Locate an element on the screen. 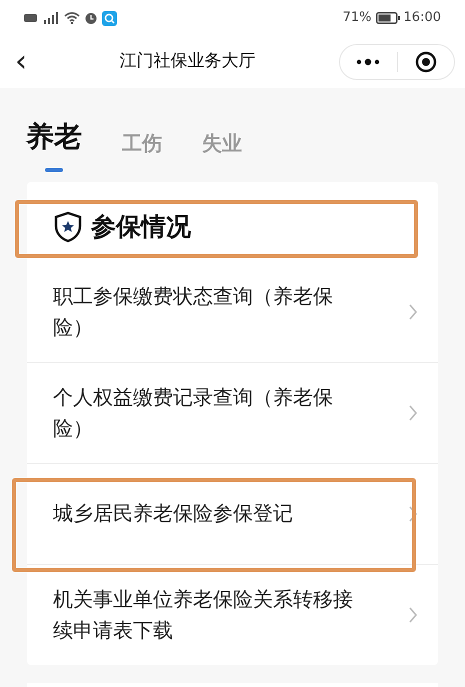 The image size is (465, 687). menu-item: 个人权益缴费记录查询（养老保险） is located at coordinates (232, 412).